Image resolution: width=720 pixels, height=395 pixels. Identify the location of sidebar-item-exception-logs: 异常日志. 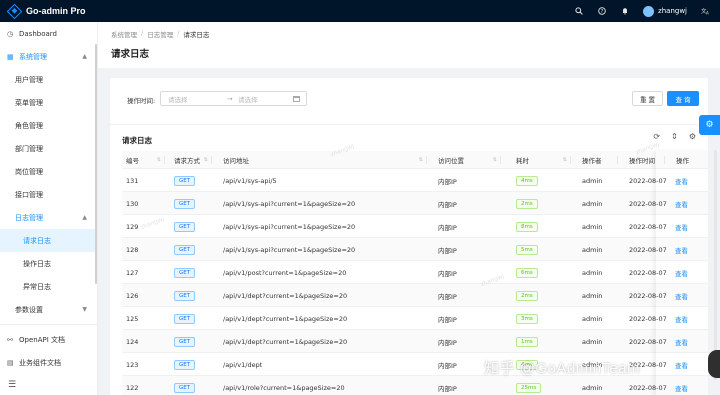
(48, 286).